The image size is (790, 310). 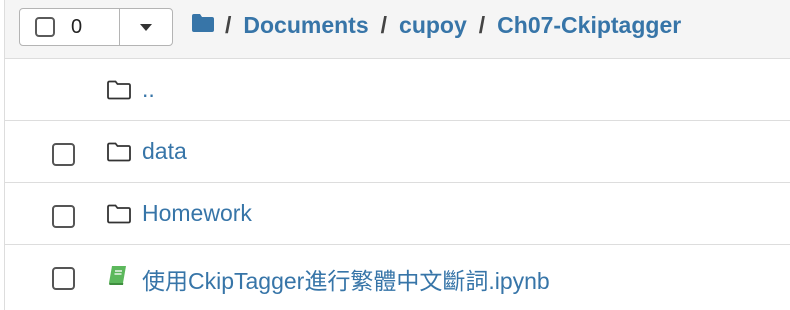 I want to click on breadcrumb: / Documents / cupoy / Ch07-Ckiptagger, so click(x=436, y=25).